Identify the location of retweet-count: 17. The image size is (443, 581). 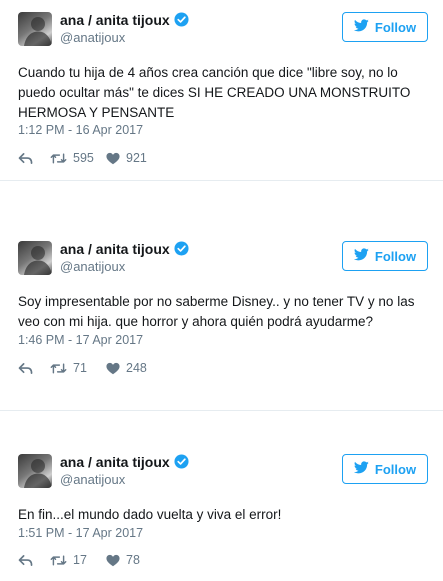
(80, 560).